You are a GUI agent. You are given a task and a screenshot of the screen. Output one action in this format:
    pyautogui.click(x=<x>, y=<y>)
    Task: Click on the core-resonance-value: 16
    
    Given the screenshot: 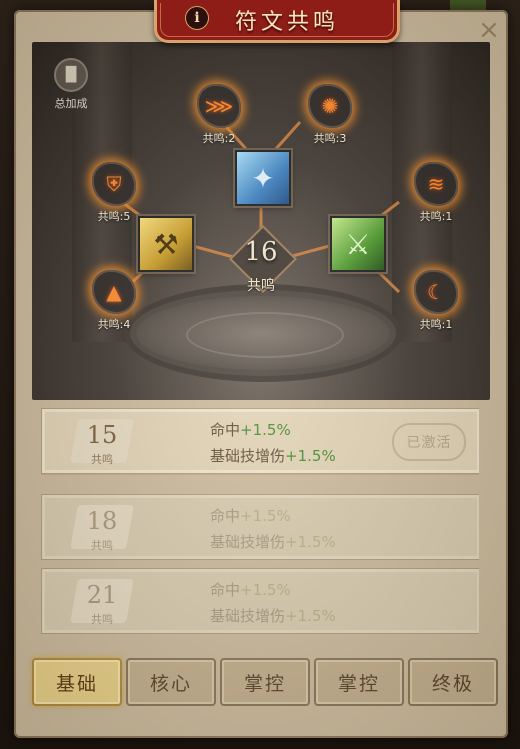 What is the action you would take?
    pyautogui.click(x=261, y=252)
    